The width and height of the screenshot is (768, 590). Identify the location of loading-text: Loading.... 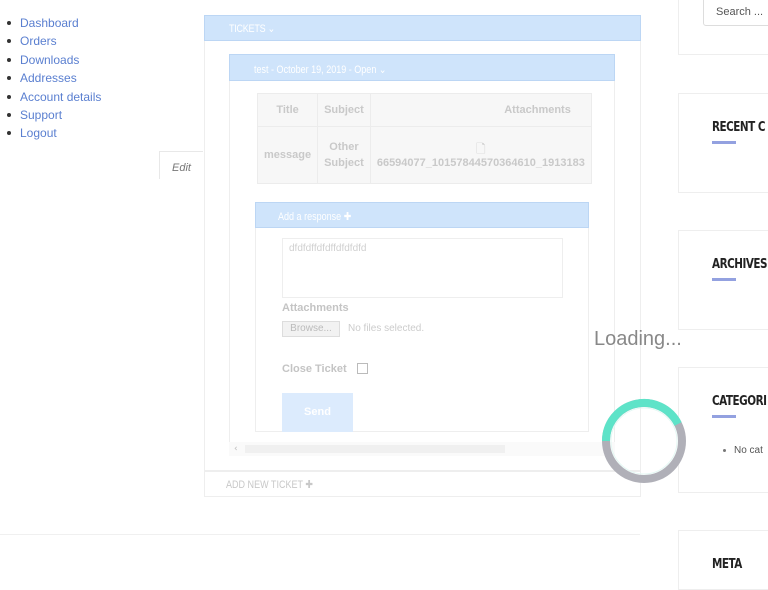
(638, 339).